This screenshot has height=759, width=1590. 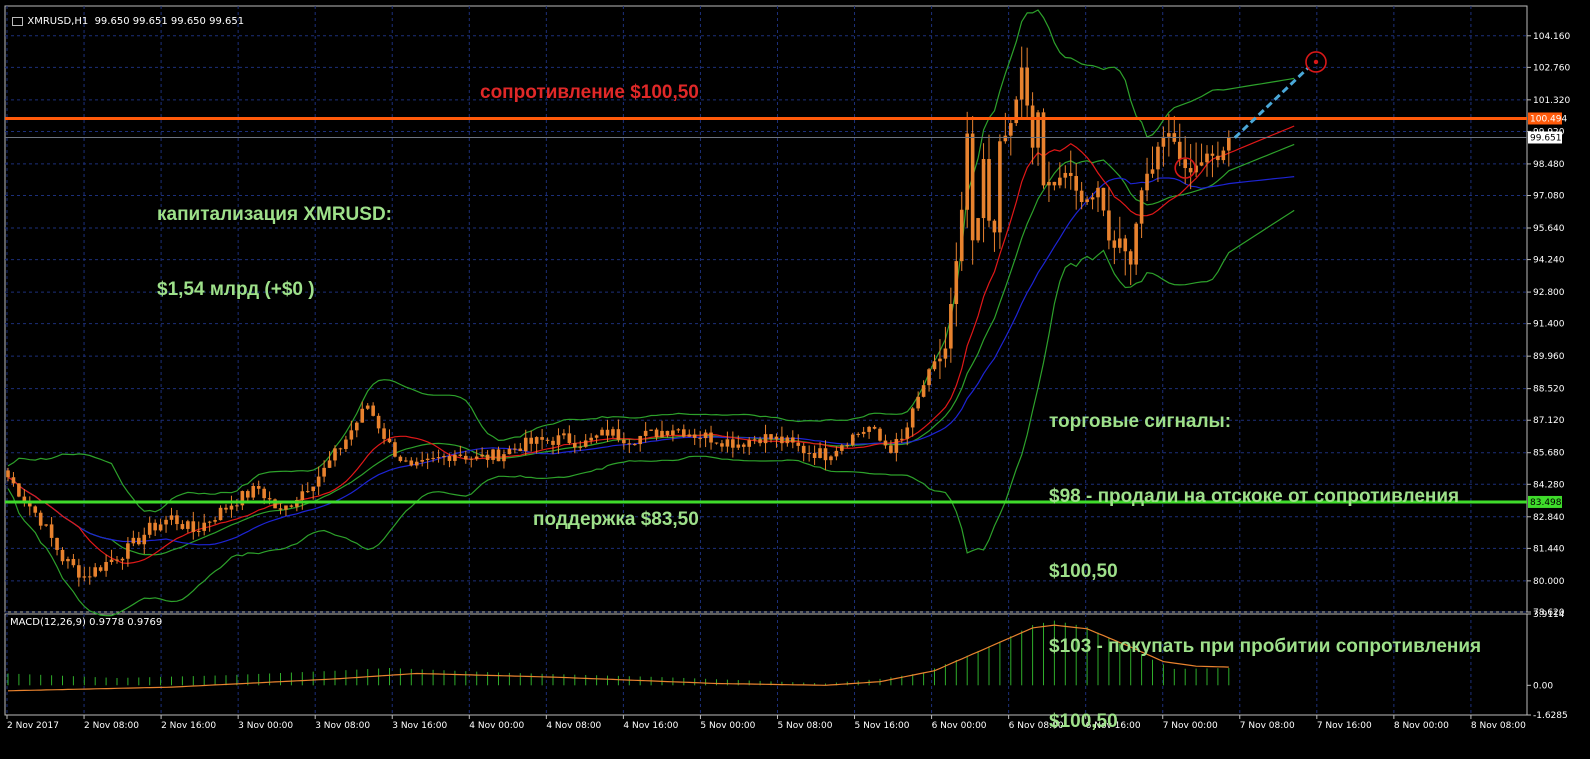 What do you see at coordinates (33, 726) in the screenshot?
I see `x-tick-label: 2 Nov 2017` at bounding box center [33, 726].